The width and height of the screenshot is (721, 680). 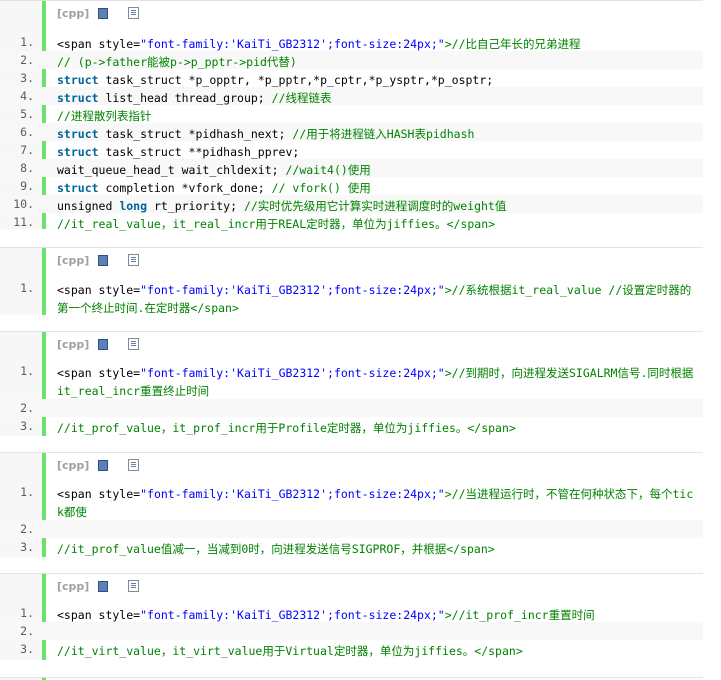 I want to click on plain-token: completion *vfork_done;, so click(x=185, y=188).